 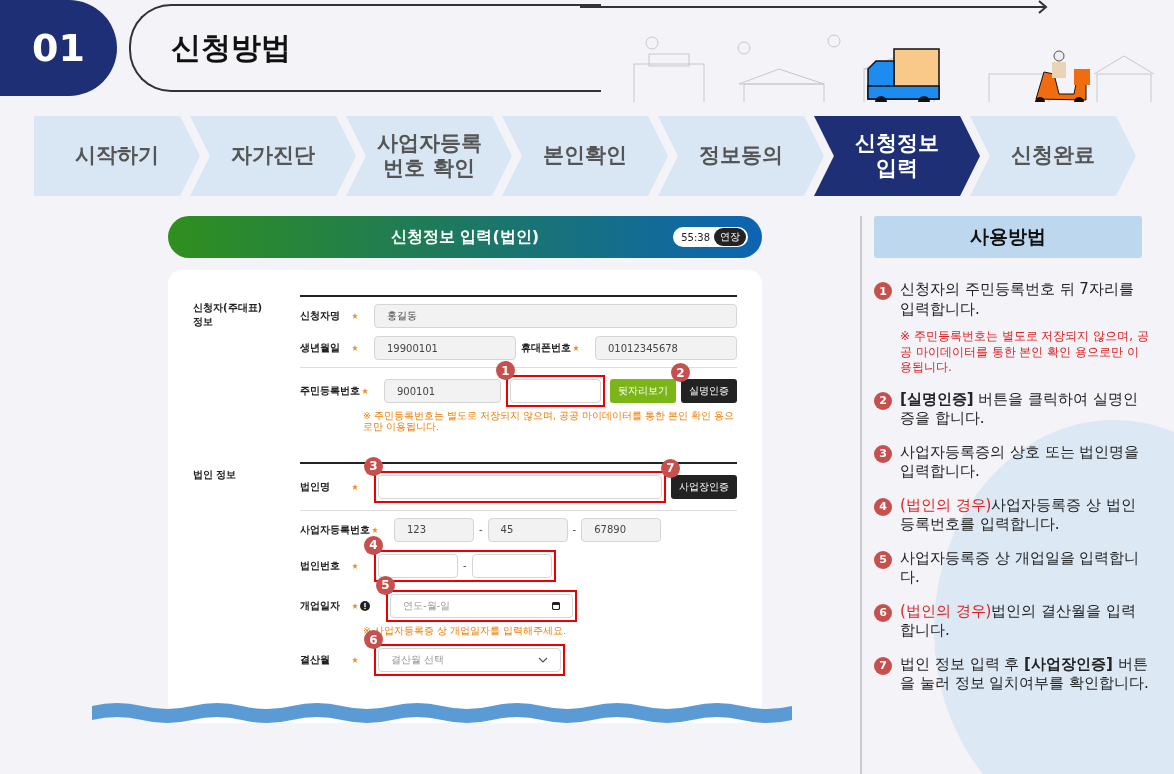 What do you see at coordinates (695, 237) in the screenshot?
I see `timer-text: 55:38` at bounding box center [695, 237].